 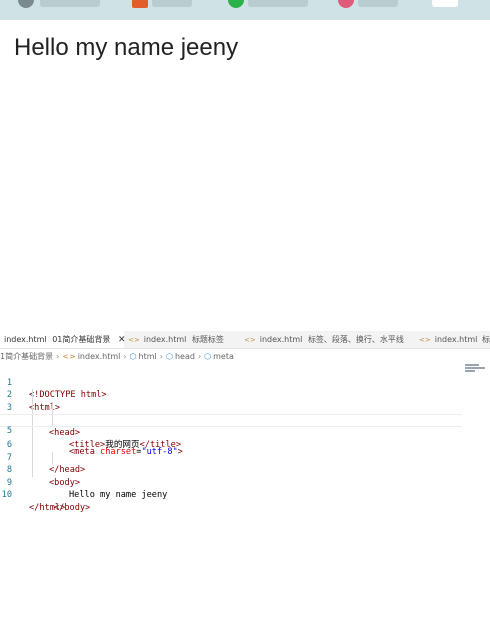 I want to click on code-line: 1 <!DOCTYPE html>, so click(x=245, y=382).